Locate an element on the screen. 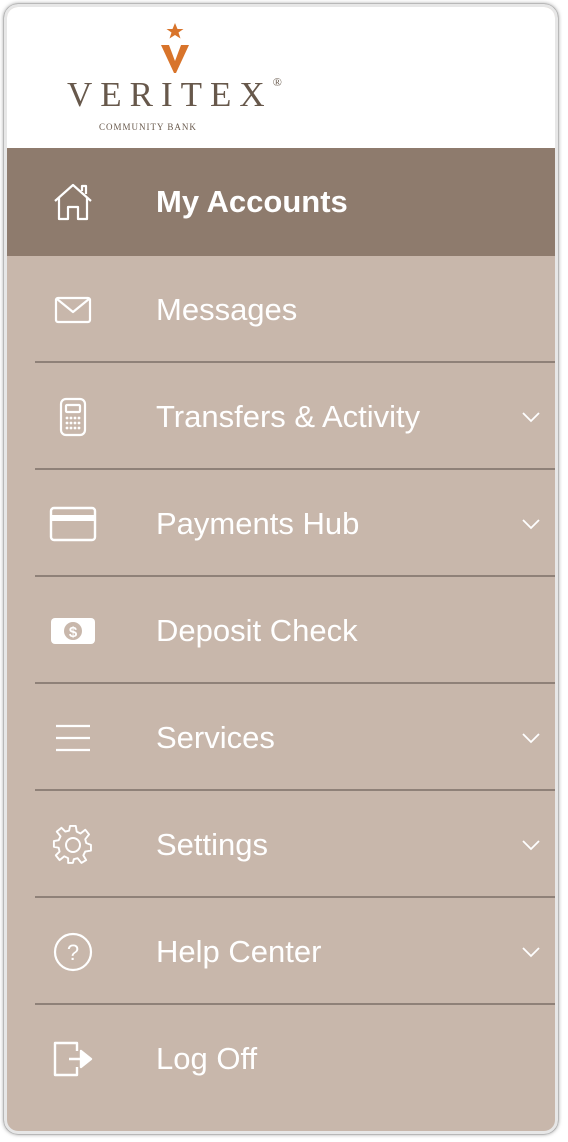  logout-icon is located at coordinates (73, 1059).